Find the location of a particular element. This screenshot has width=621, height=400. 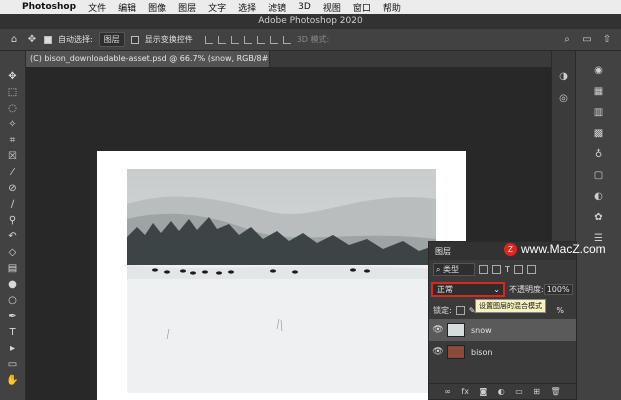

filter-kind-dropdown: ⌕ 类型 is located at coordinates (454, 269).